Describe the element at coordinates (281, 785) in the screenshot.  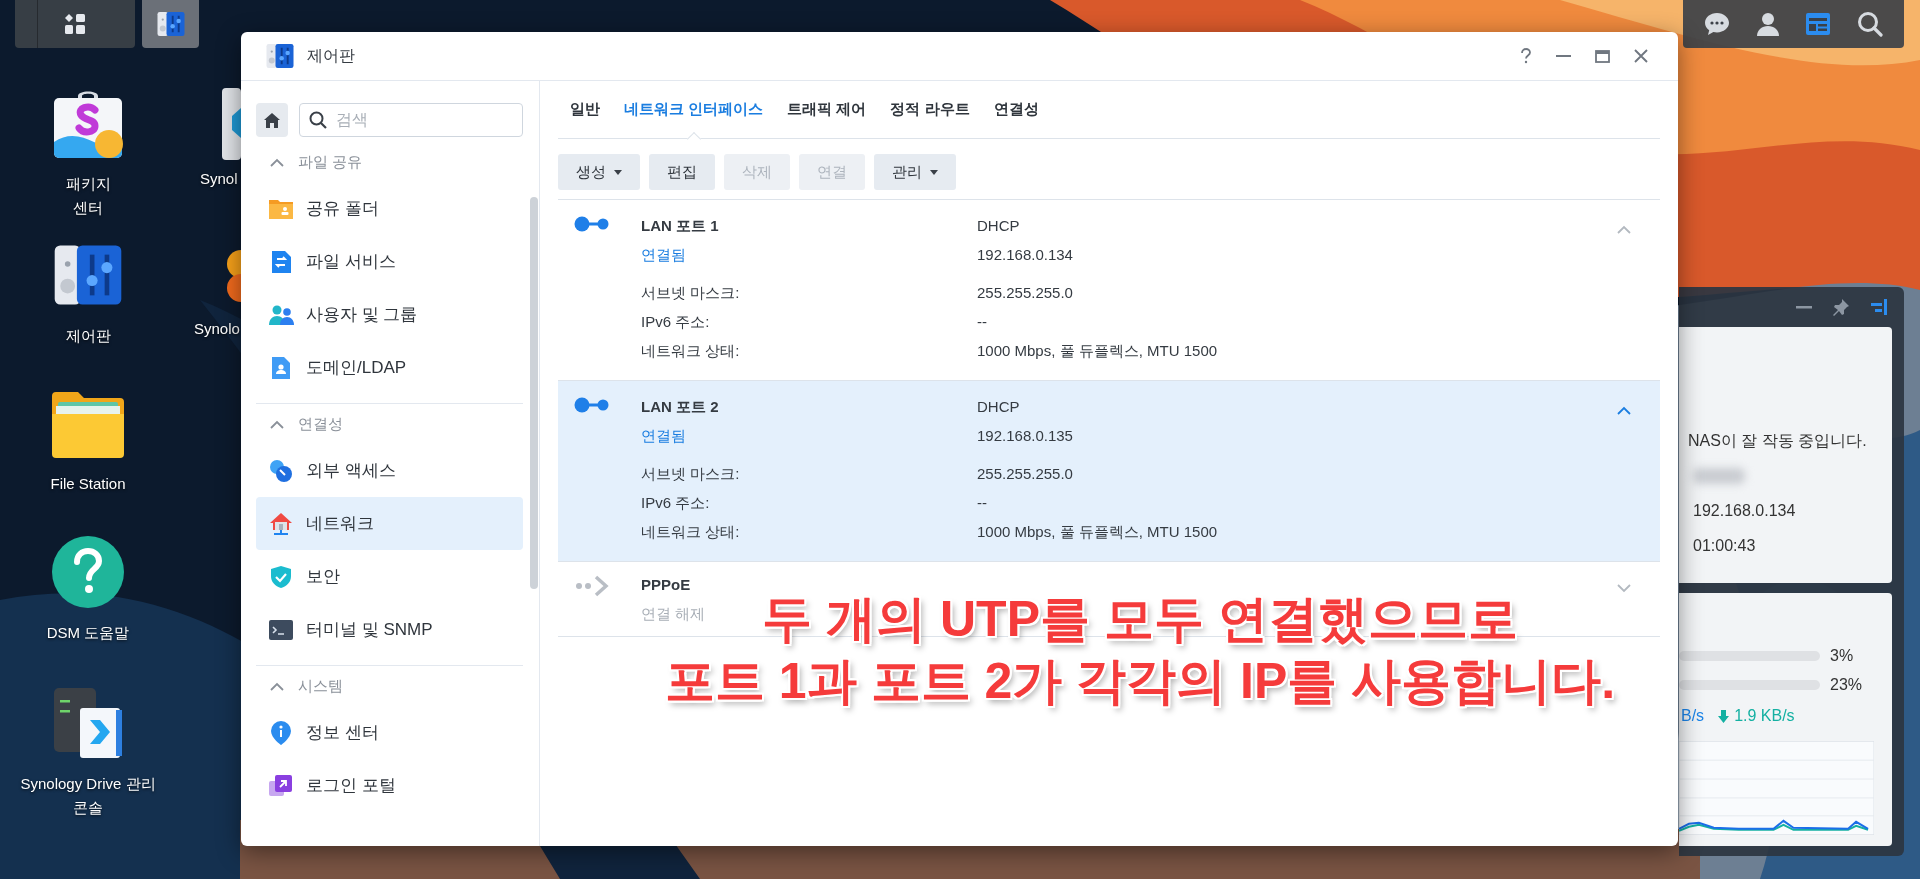
I see `portal-icon` at that location.